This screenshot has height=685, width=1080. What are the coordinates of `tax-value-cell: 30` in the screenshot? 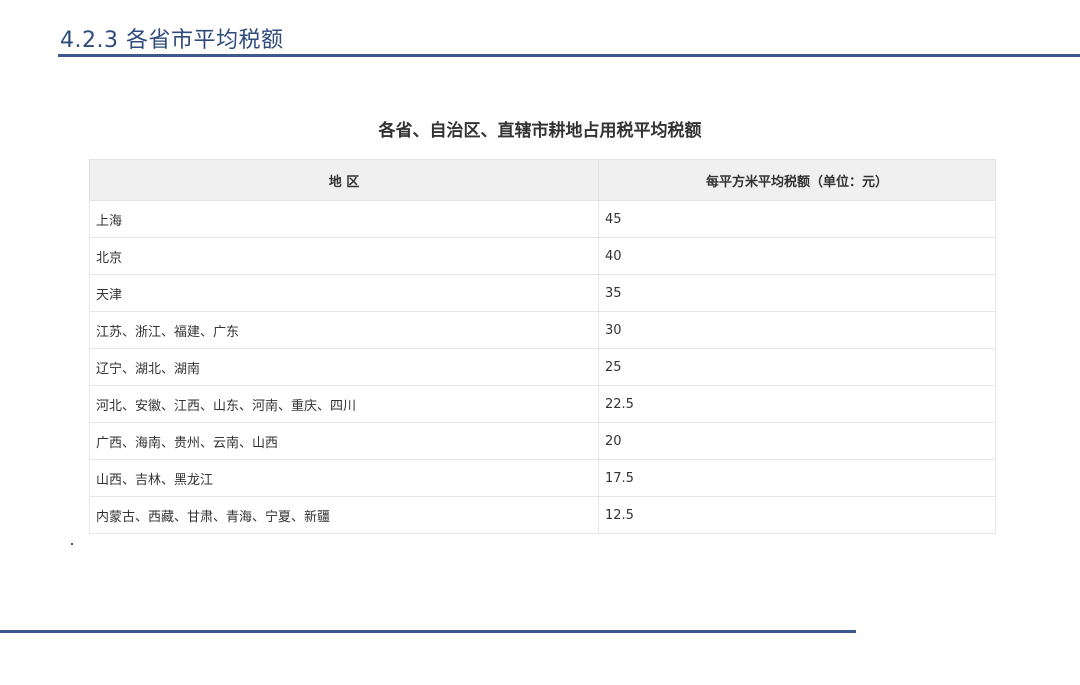 It's located at (797, 330).